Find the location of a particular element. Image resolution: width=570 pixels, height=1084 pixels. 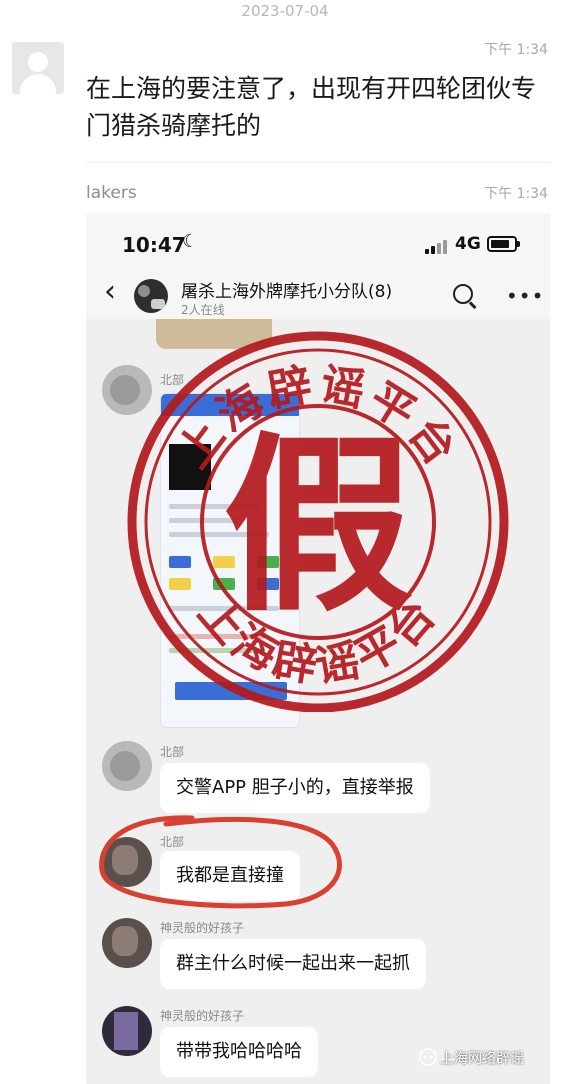

wechat-channel-icon is located at coordinates (428, 1057).